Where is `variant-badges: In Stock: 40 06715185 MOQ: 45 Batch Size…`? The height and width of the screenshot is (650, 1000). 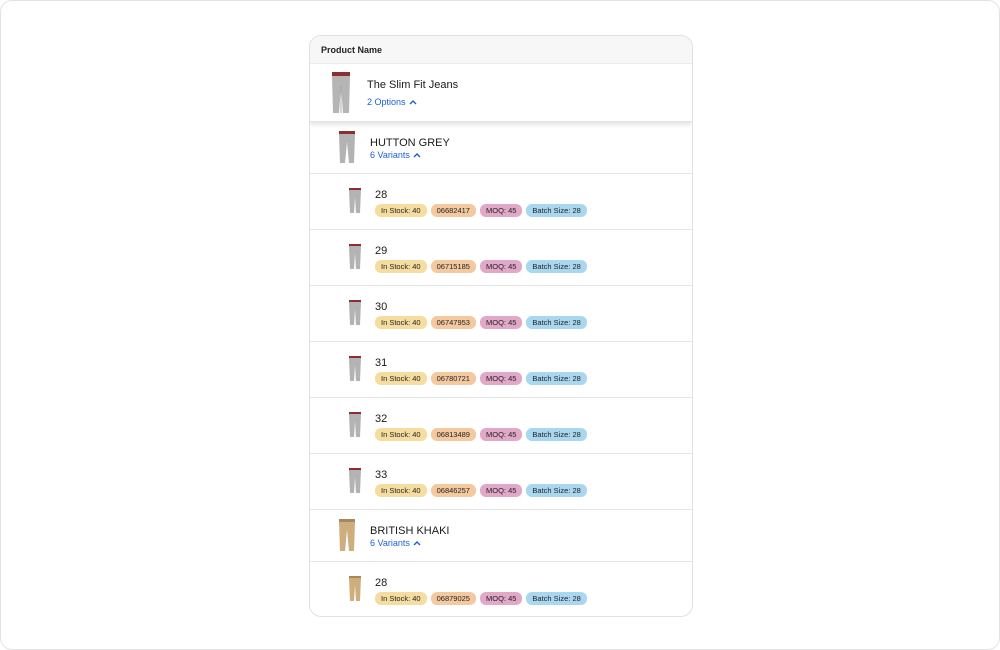
variant-badges: In Stock: 40 06715185 MOQ: 45 Batch Size… is located at coordinates (481, 266).